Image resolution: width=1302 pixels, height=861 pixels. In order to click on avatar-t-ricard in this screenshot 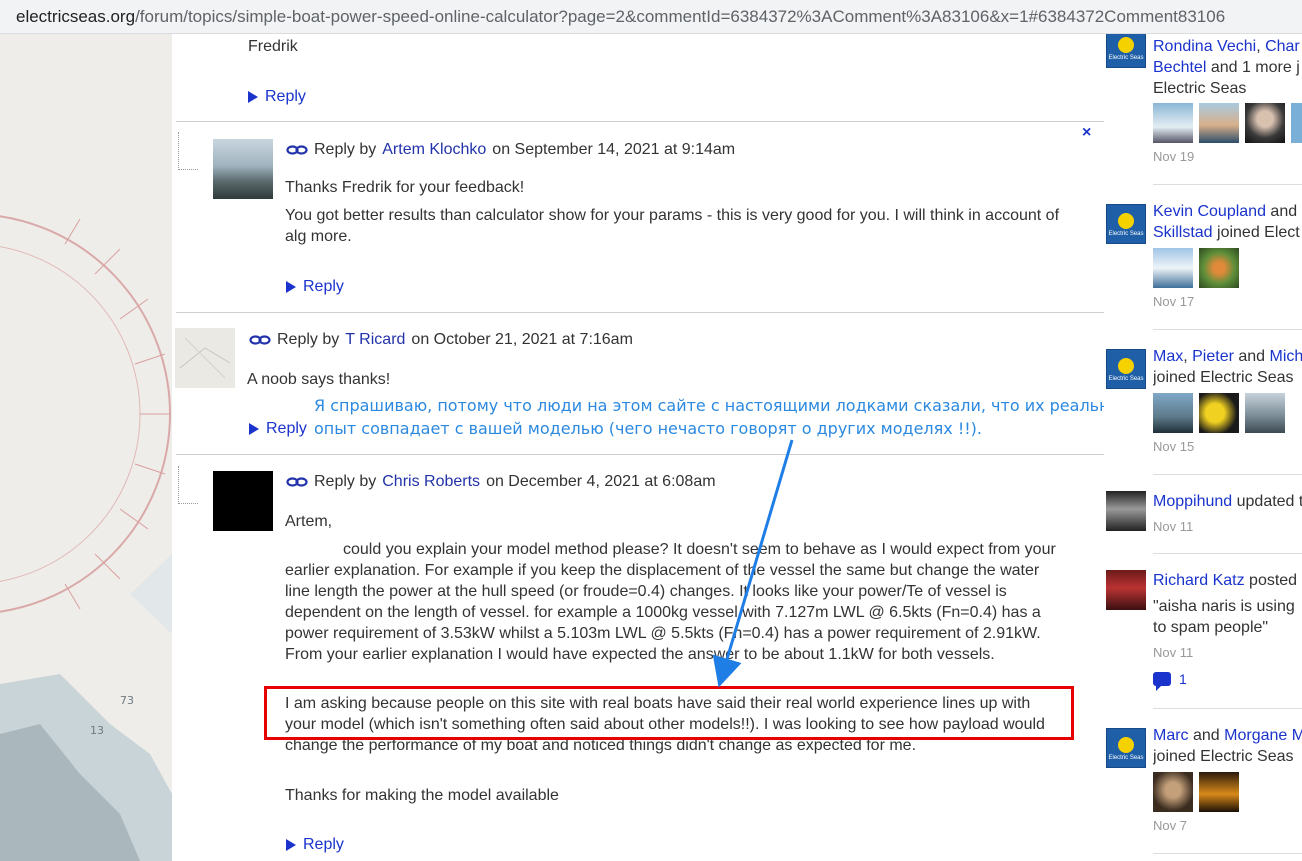, I will do `click(205, 358)`.